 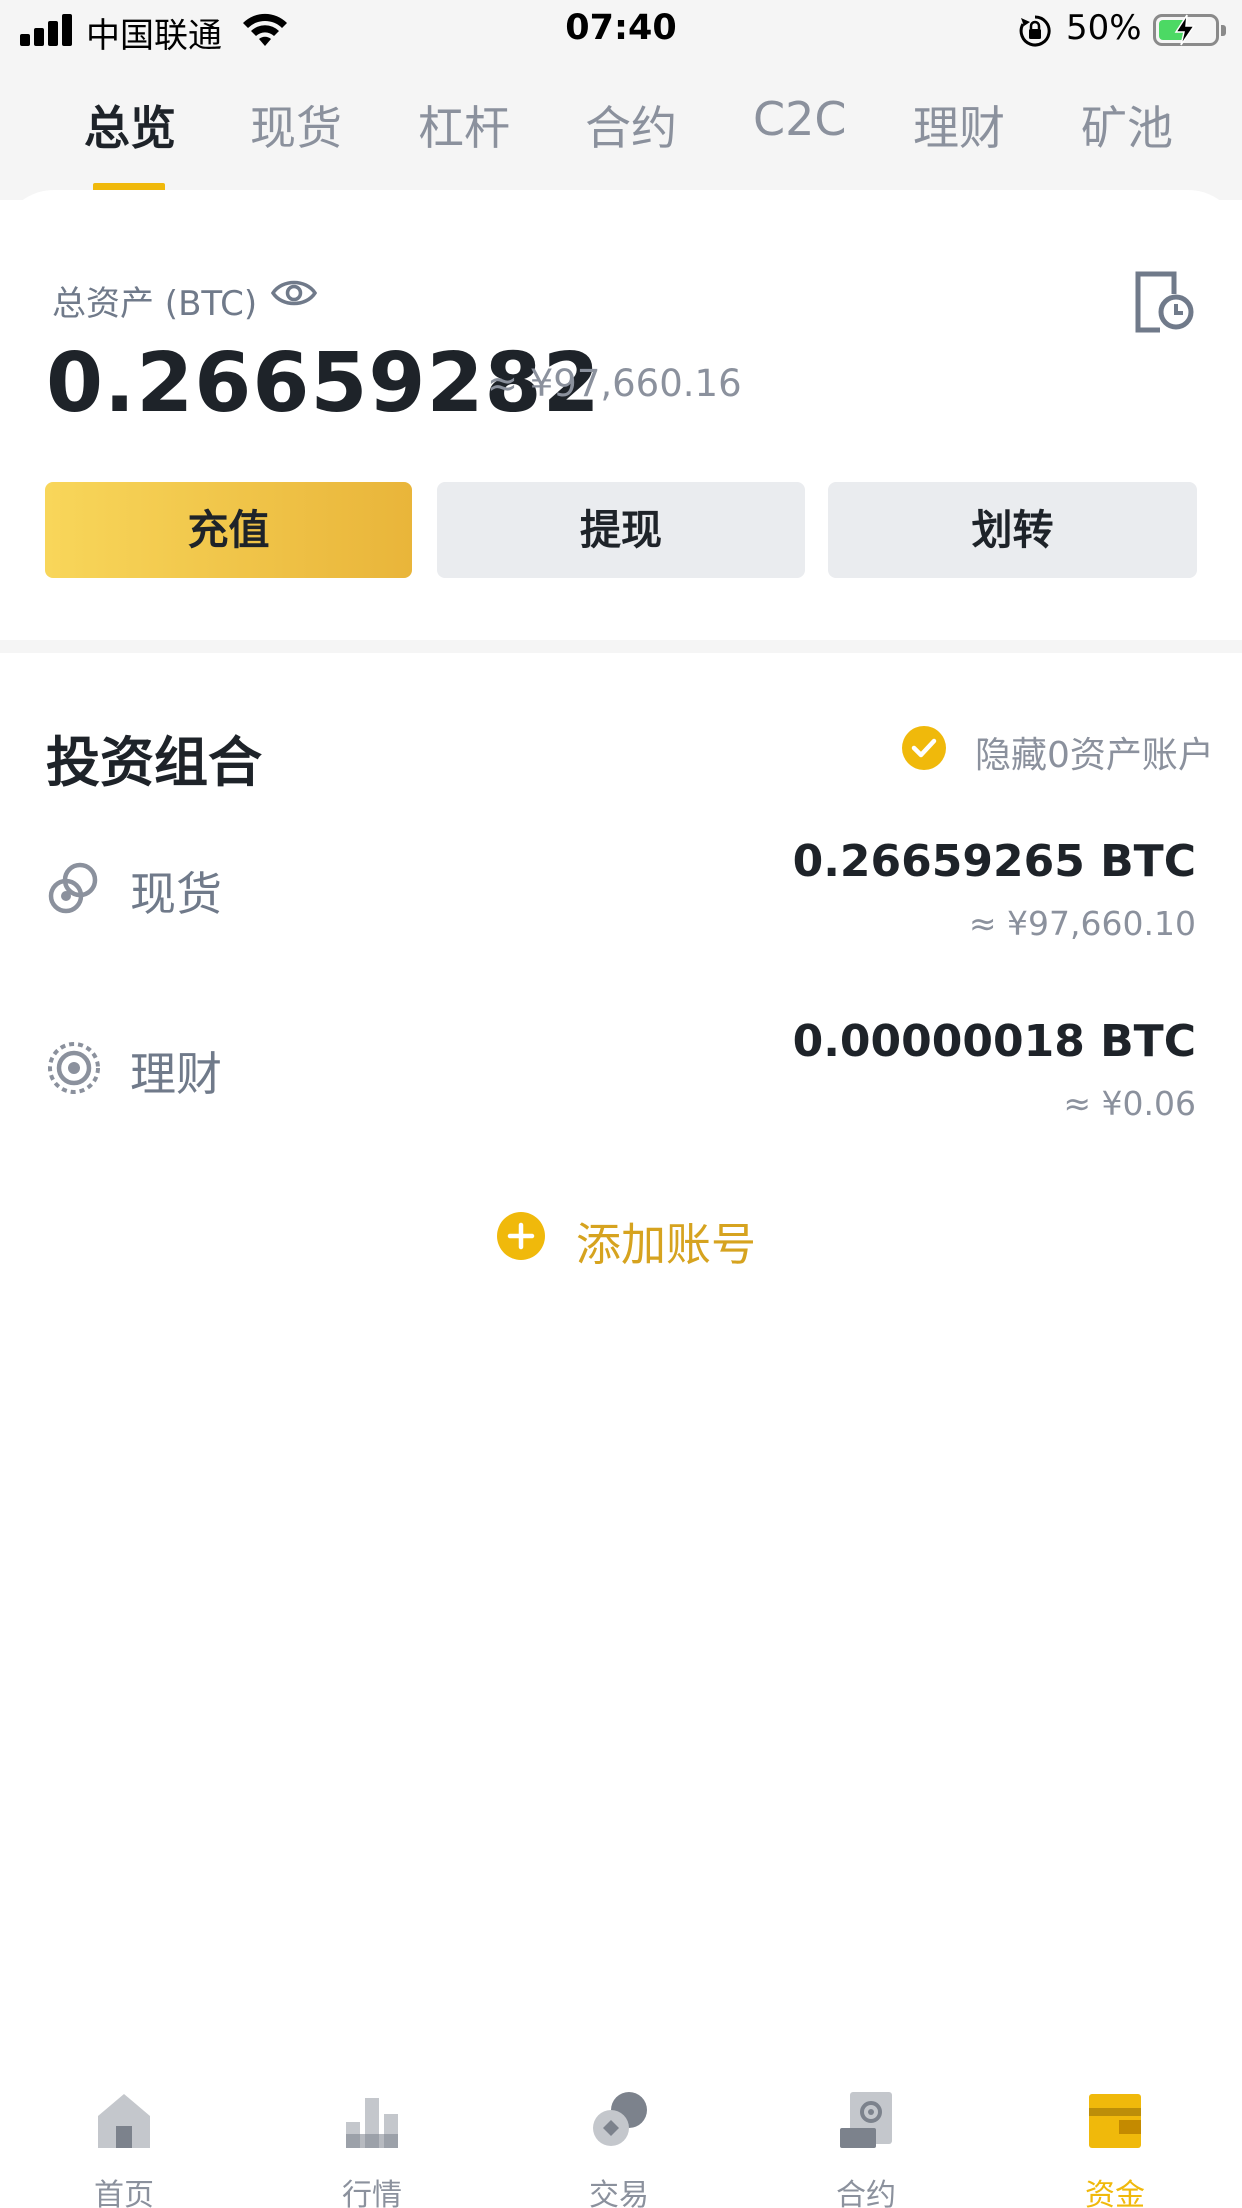 I want to click on tab-overview: 总览, so click(x=130, y=125).